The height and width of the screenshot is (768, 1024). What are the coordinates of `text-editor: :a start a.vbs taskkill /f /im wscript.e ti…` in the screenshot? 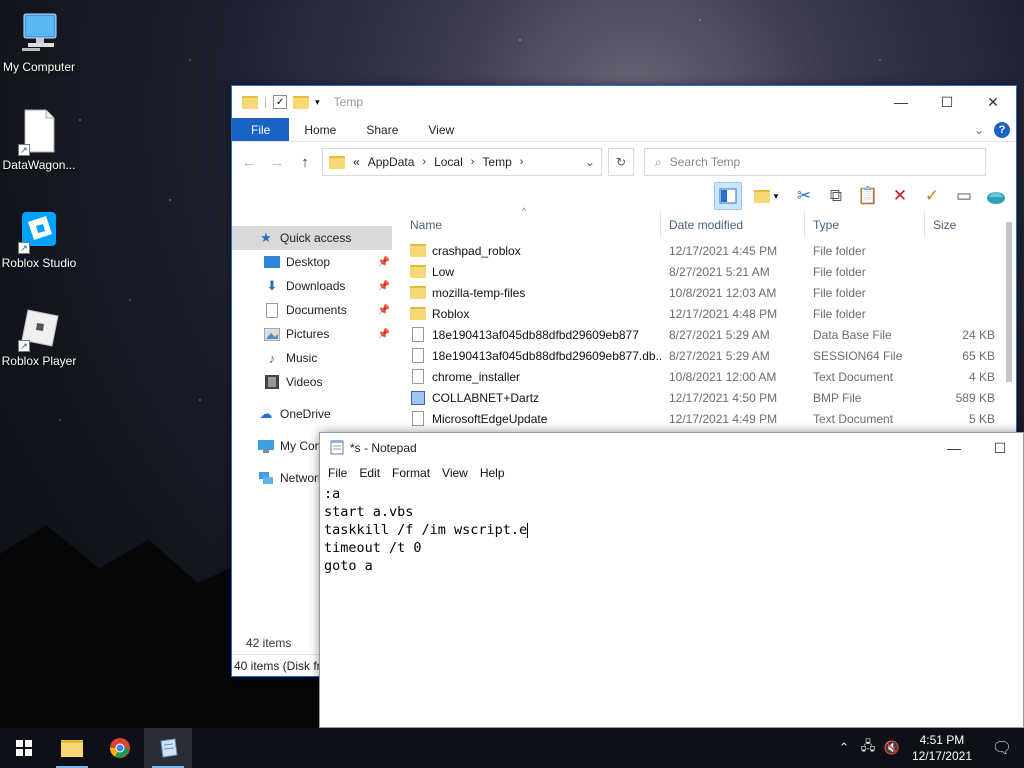 It's located at (671, 530).